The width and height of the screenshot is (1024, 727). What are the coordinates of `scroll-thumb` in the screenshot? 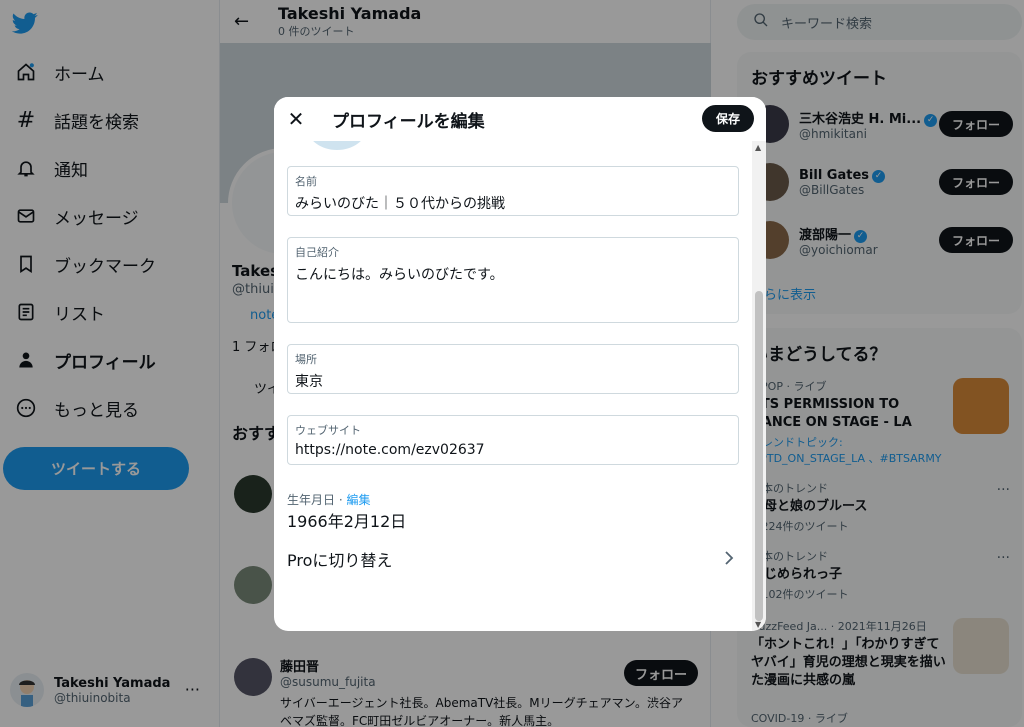 It's located at (759, 456).